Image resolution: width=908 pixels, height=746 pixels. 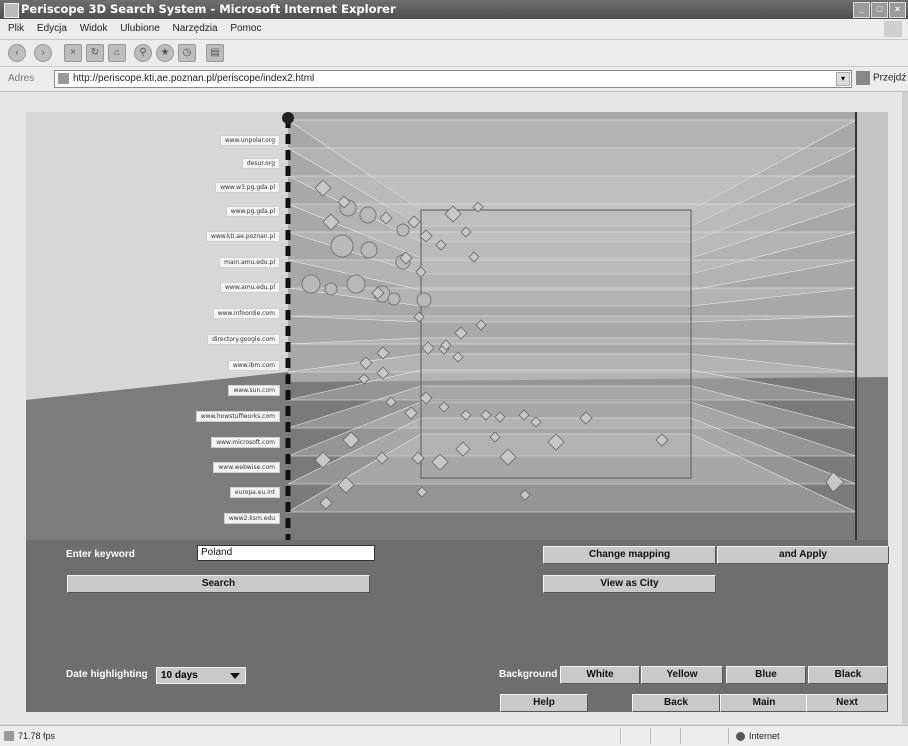 What do you see at coordinates (195, 28) in the screenshot?
I see `menu-narzedzia: Narzędzia` at bounding box center [195, 28].